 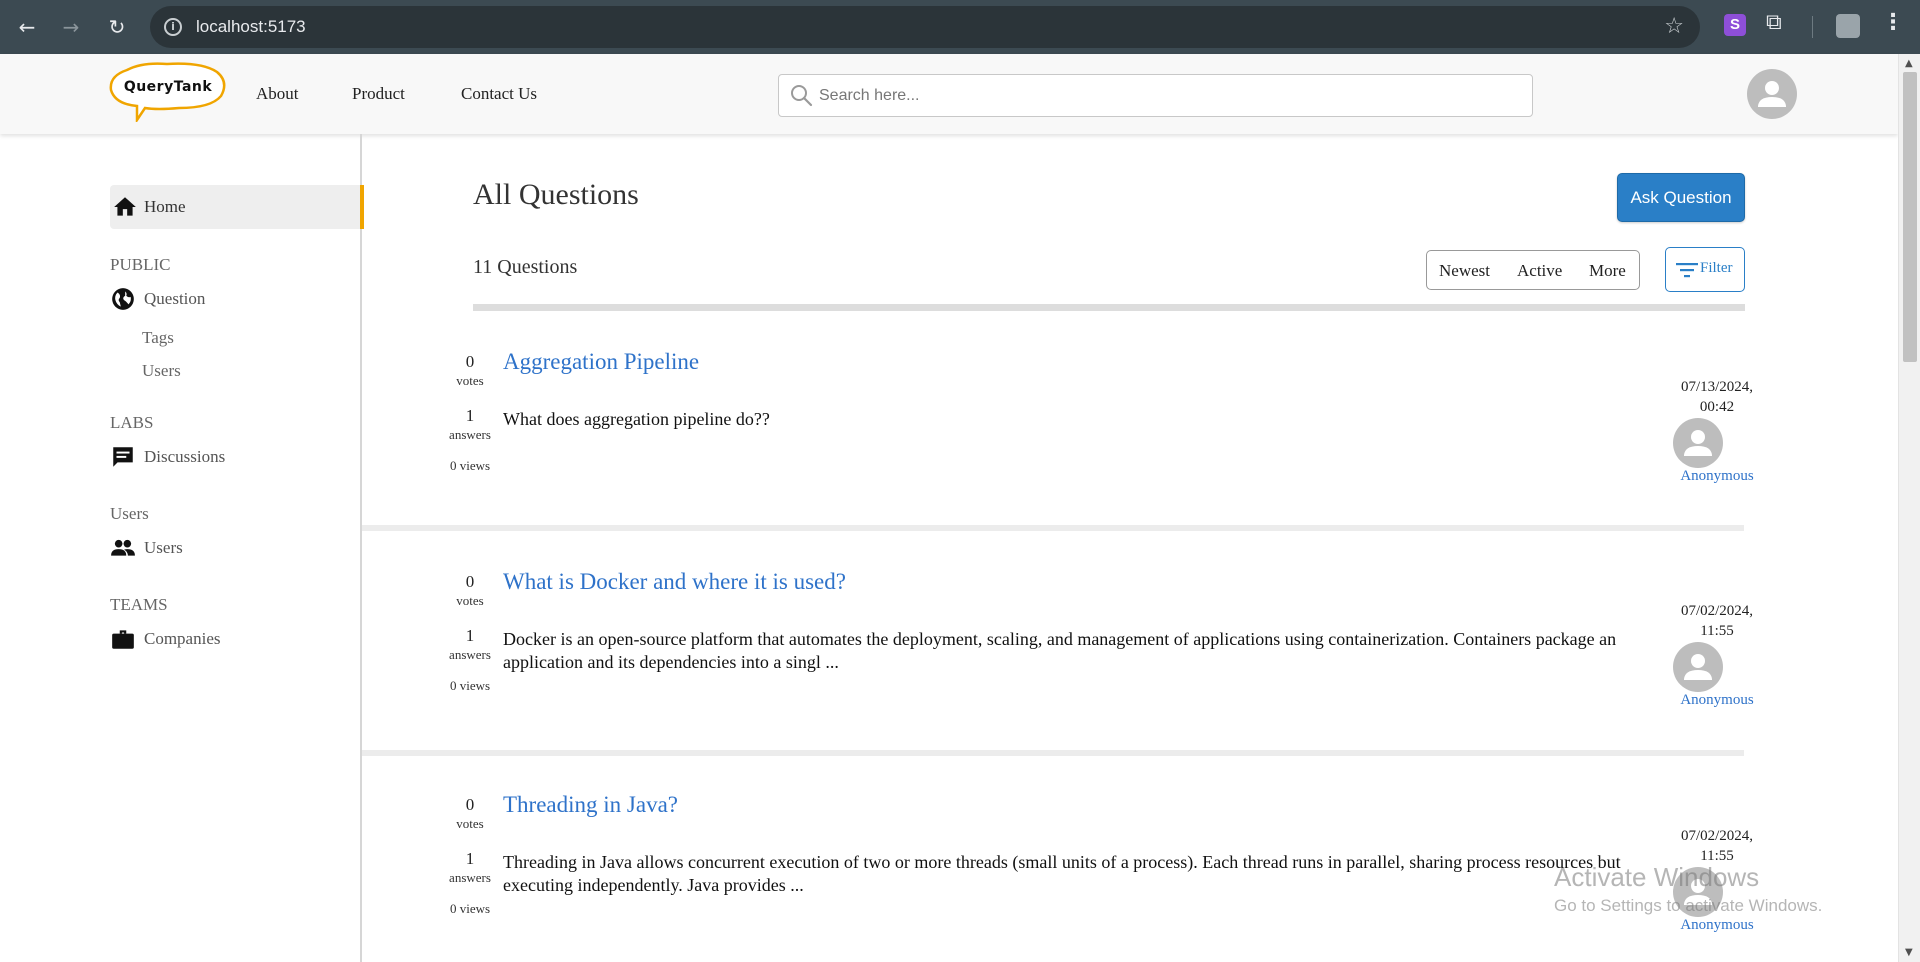 I want to click on site-info-icon: i, so click(x=173, y=27).